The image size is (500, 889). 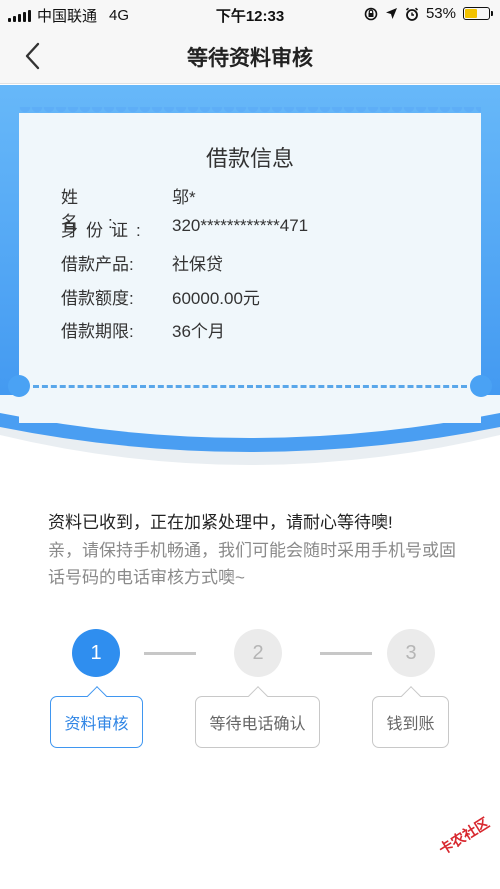 I want to click on step-3-label-box: 钱到账, so click(x=410, y=717).